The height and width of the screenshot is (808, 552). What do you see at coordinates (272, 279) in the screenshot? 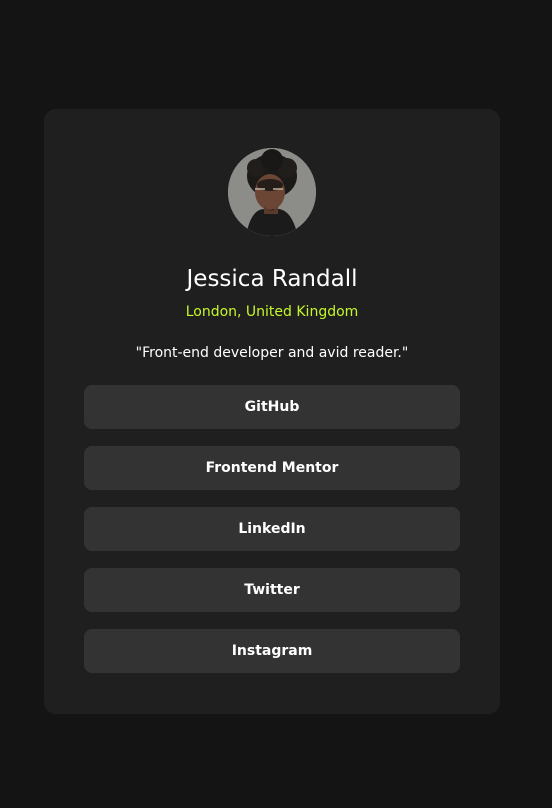
I see `profile-name: Jessica Randall` at bounding box center [272, 279].